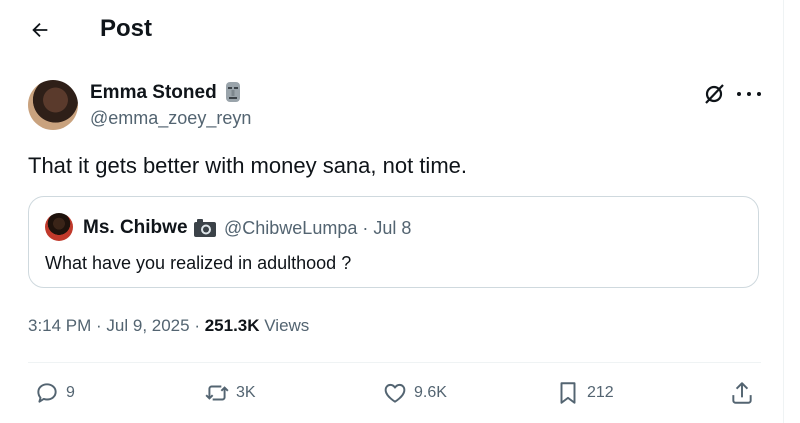  I want to click on arrow-left-icon, so click(40, 30).